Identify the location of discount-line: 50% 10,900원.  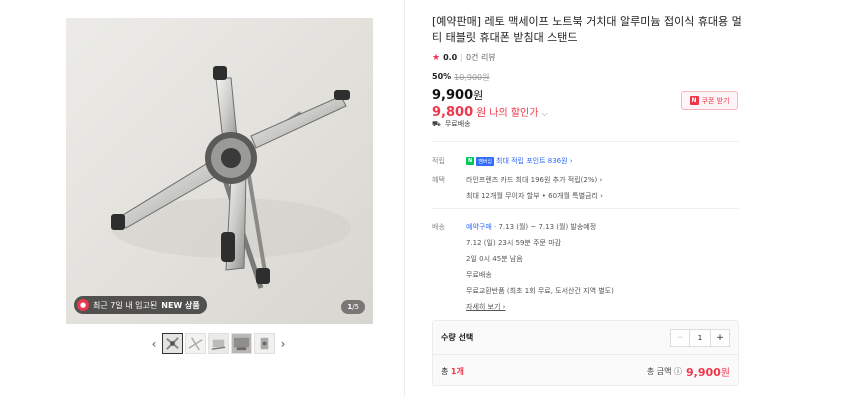
(587, 77).